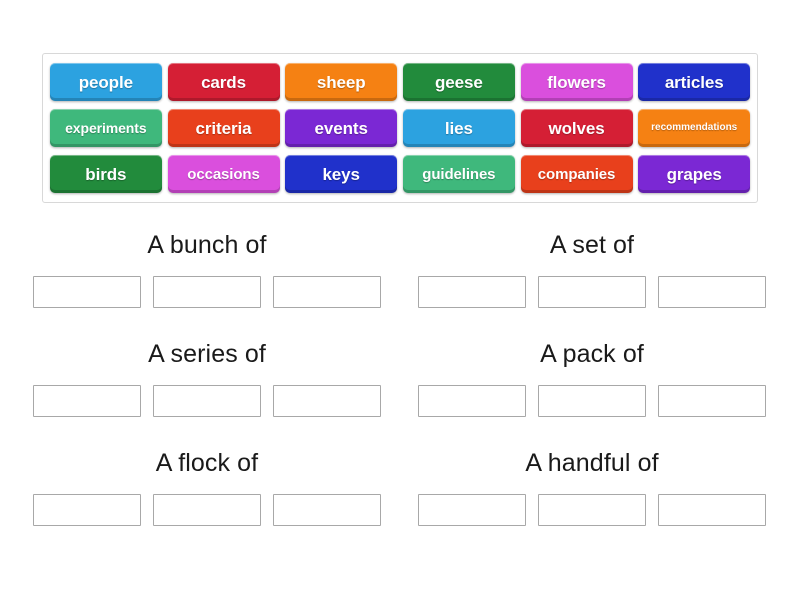 The width and height of the screenshot is (800, 600). I want to click on word-tile: events, so click(341, 128).